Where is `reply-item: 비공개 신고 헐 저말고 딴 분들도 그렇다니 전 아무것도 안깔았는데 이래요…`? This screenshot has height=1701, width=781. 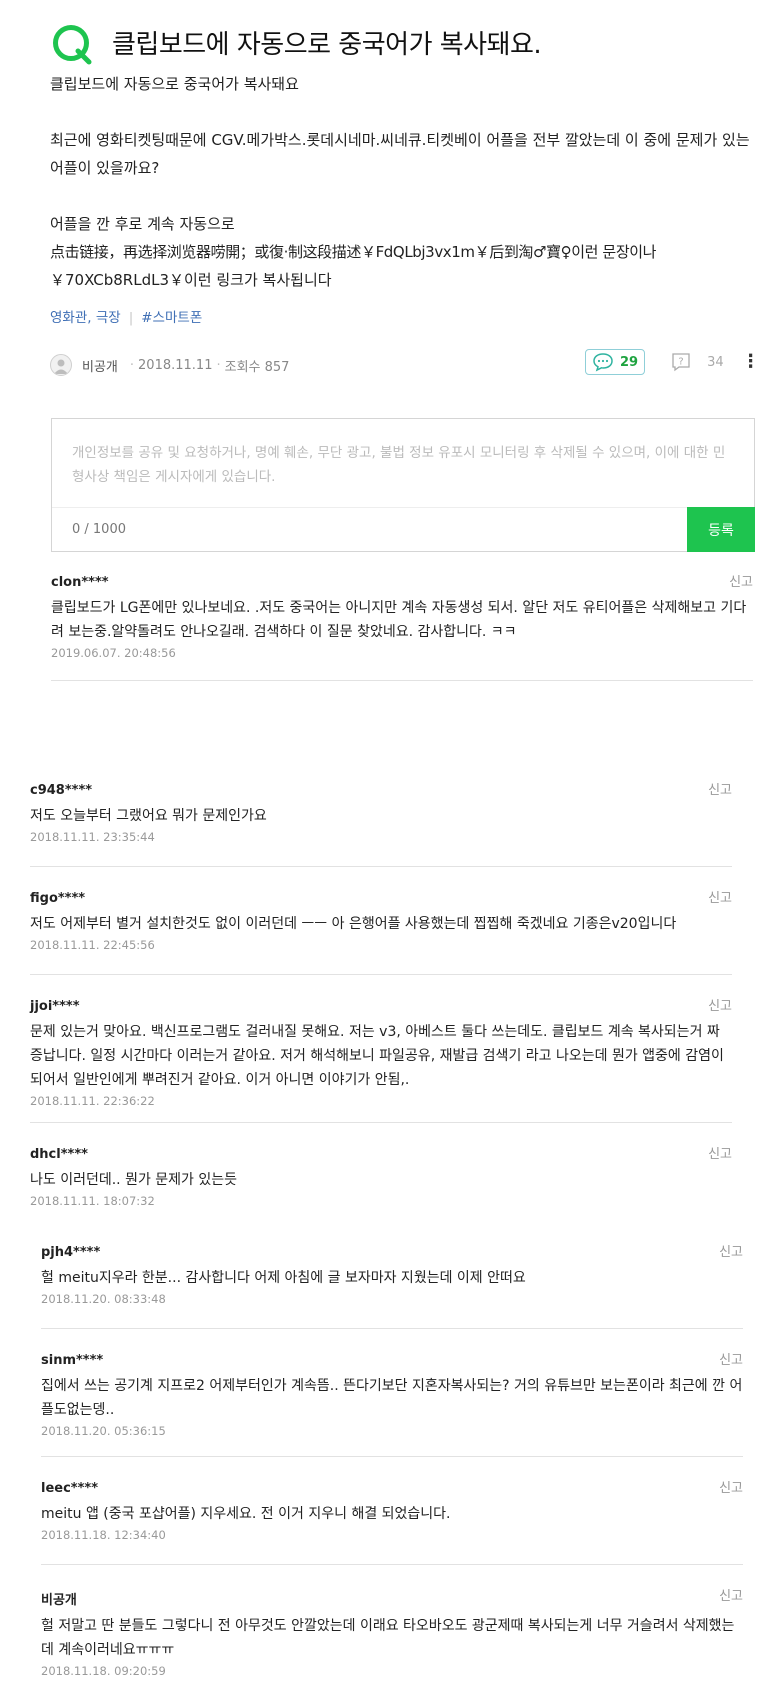 reply-item: 비공개 신고 헐 저말고 딴 분들도 그렇다니 전 아무것도 안깔았는데 이래요… is located at coordinates (392, 1633).